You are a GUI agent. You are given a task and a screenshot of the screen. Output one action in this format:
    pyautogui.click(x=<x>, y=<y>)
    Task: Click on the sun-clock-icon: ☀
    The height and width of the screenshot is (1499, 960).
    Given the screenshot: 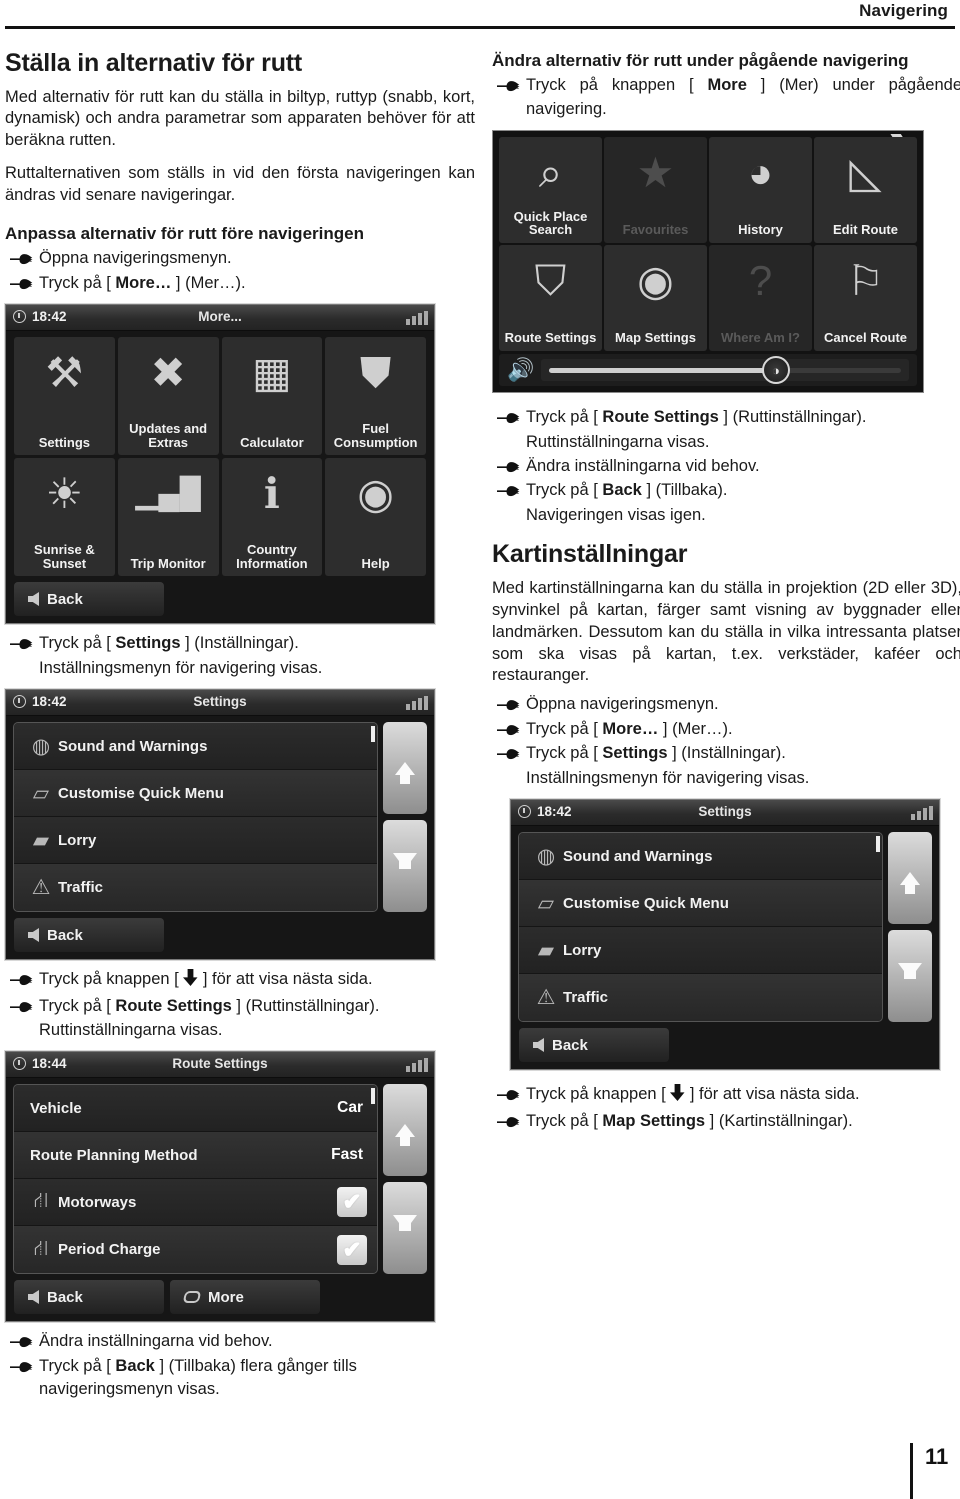 What is the action you would take?
    pyautogui.click(x=64, y=494)
    